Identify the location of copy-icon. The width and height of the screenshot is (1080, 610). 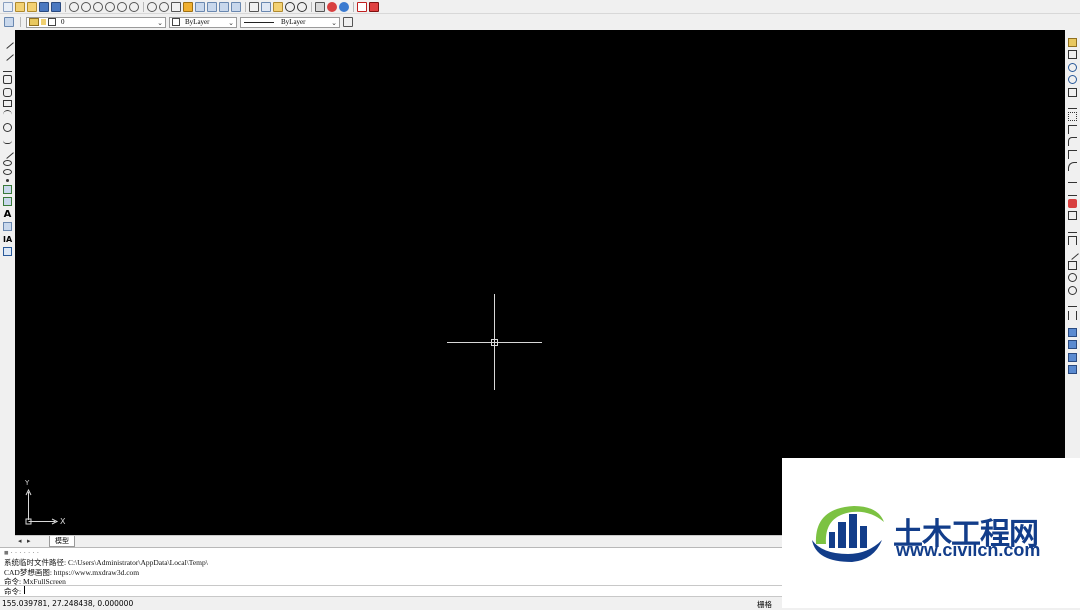
(266, 6).